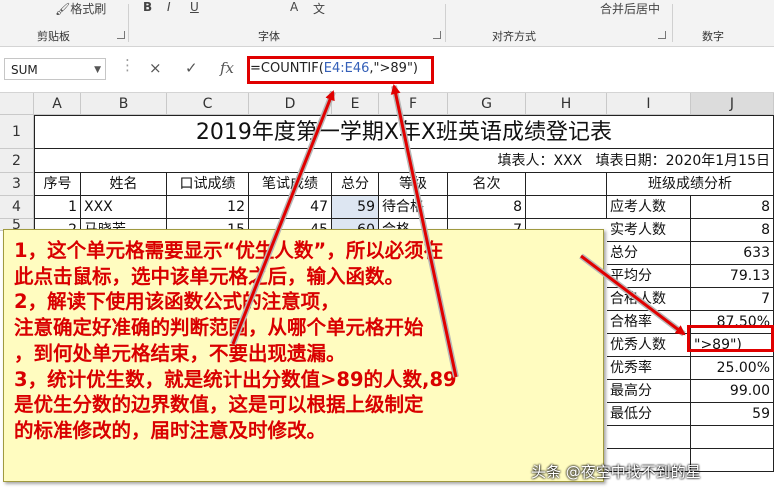  Describe the element at coordinates (616, 472) in the screenshot. I see `watermark: 头条 @夜空中找不到的星` at that location.